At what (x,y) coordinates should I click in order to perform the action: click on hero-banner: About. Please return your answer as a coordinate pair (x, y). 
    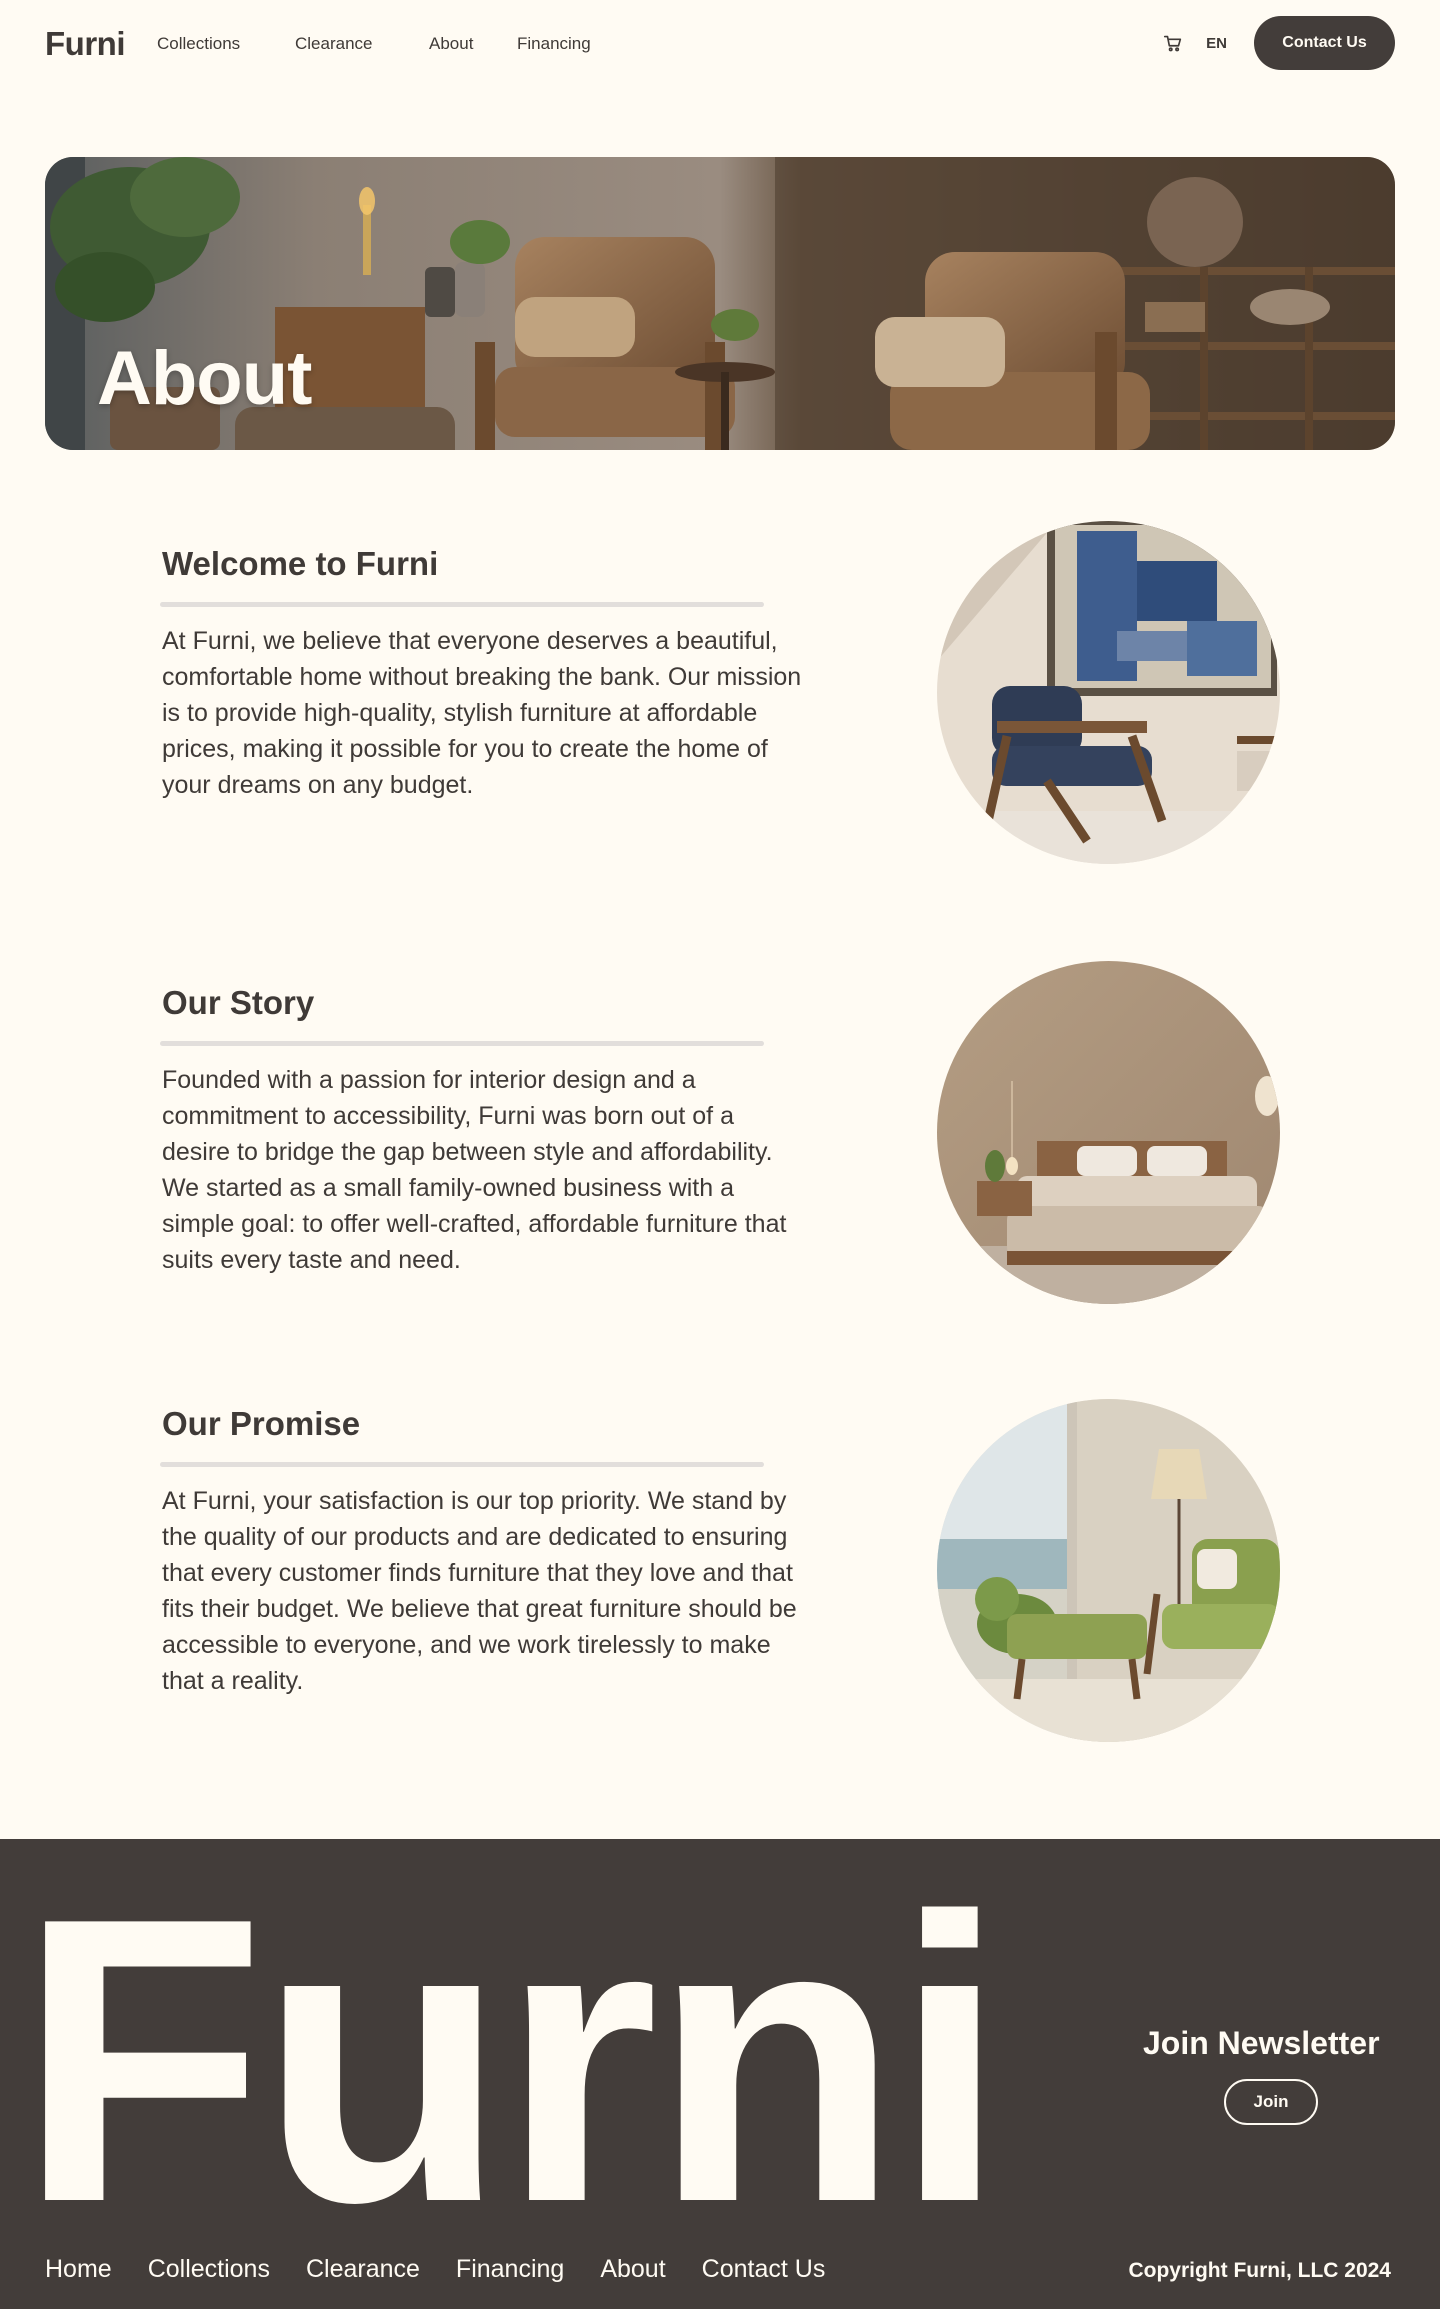
    Looking at the image, I should click on (720, 303).